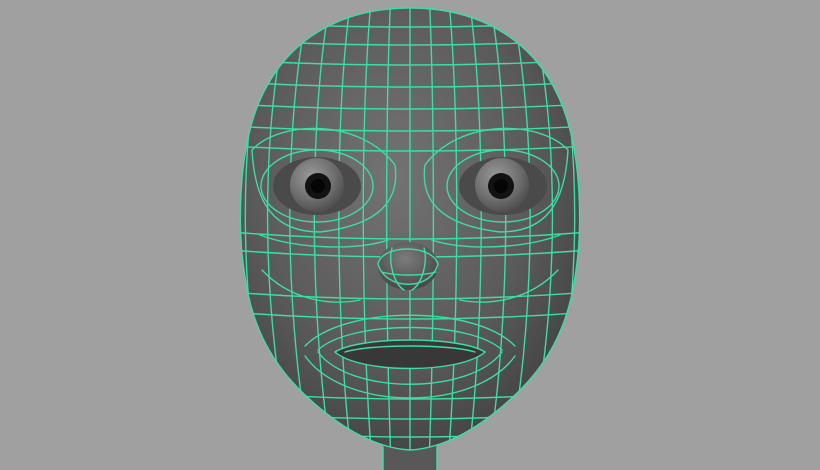 This screenshot has height=470, width=820. Describe the element at coordinates (317, 186) in the screenshot. I see `left-eye` at that location.